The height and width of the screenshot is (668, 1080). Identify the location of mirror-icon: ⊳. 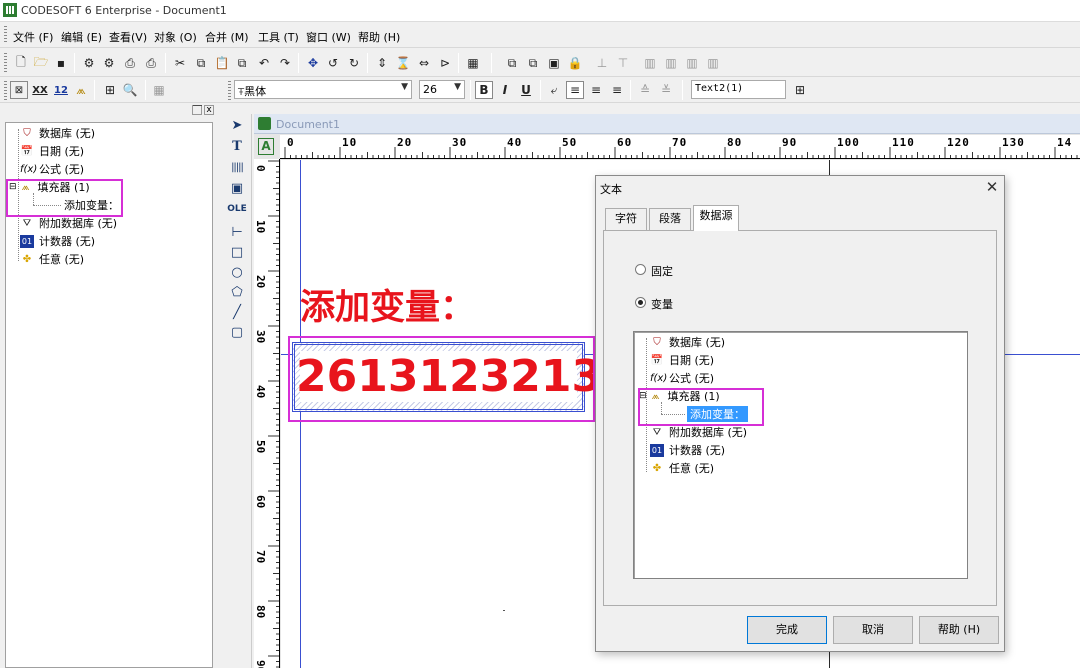
(445, 63).